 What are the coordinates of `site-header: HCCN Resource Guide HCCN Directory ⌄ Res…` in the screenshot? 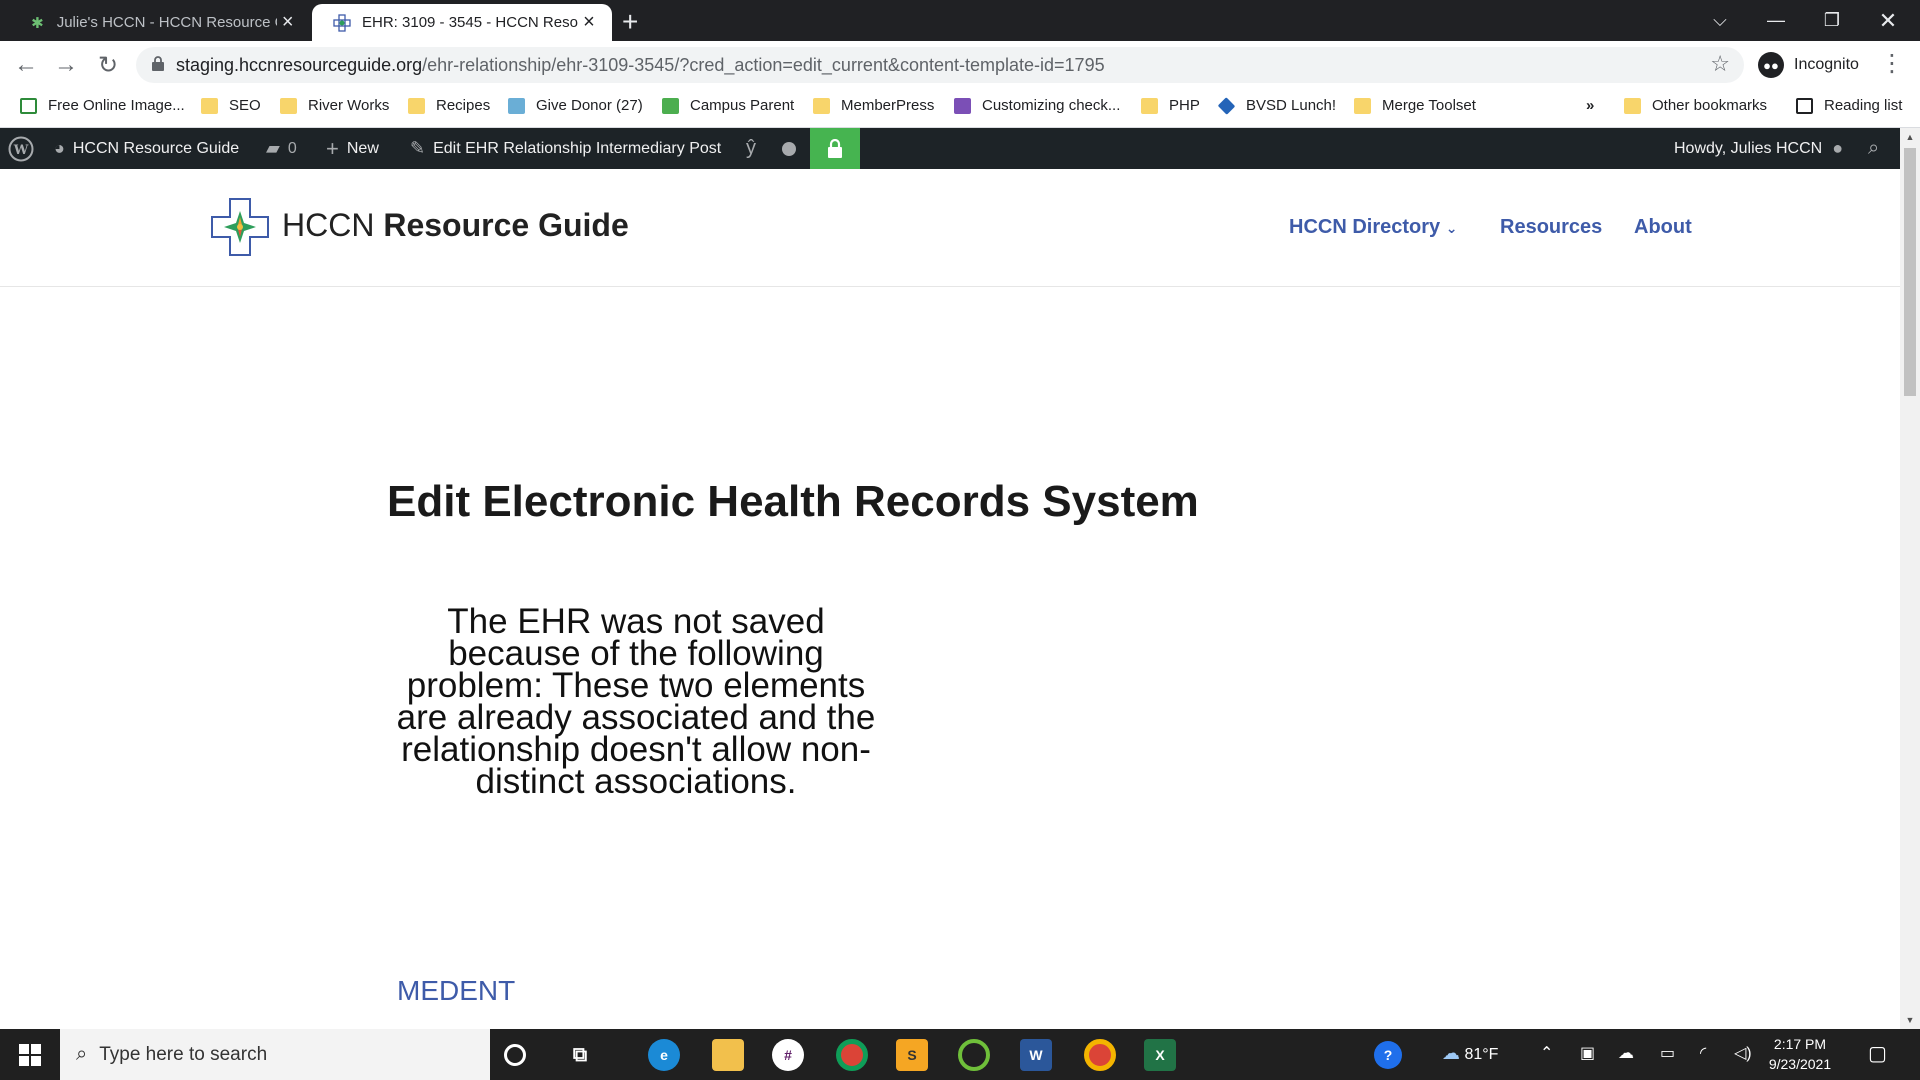 It's located at (950, 228).